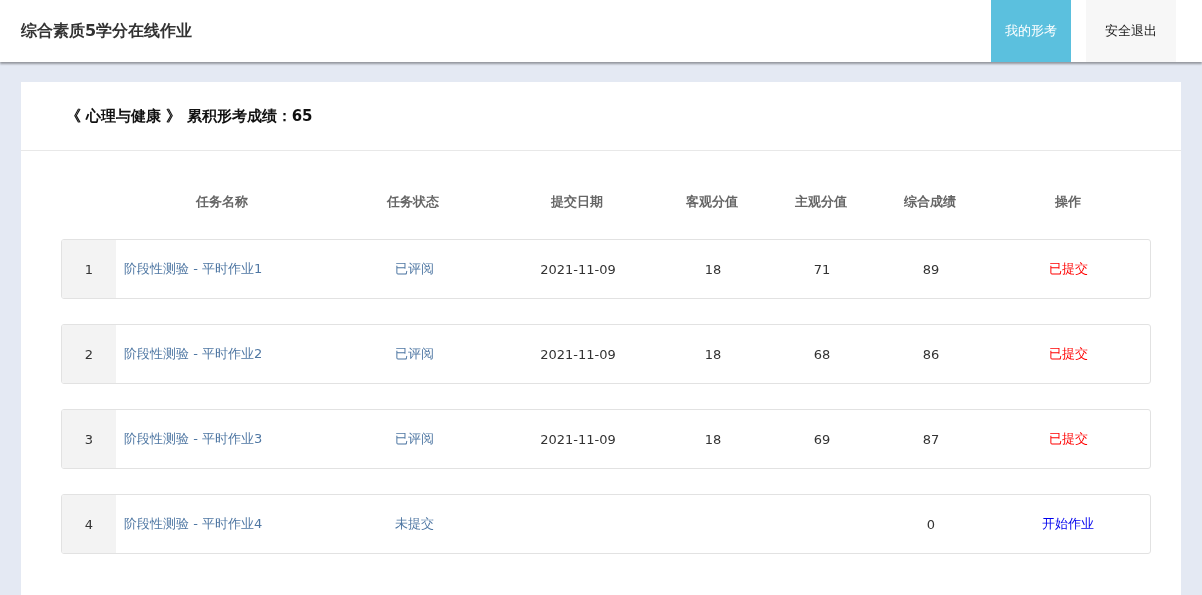 This screenshot has width=1202, height=595. Describe the element at coordinates (193, 439) in the screenshot. I see `task-name: 阶段性测验 - 平时作业3` at that location.